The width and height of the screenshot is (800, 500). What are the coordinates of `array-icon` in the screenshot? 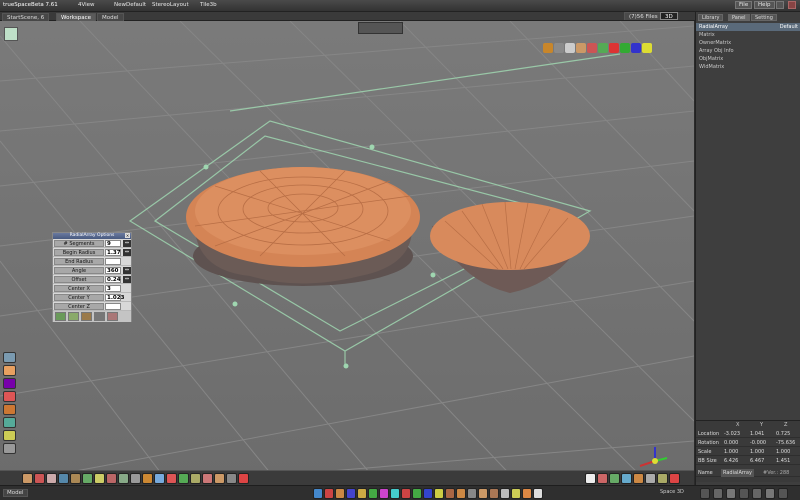 It's located at (86, 316).